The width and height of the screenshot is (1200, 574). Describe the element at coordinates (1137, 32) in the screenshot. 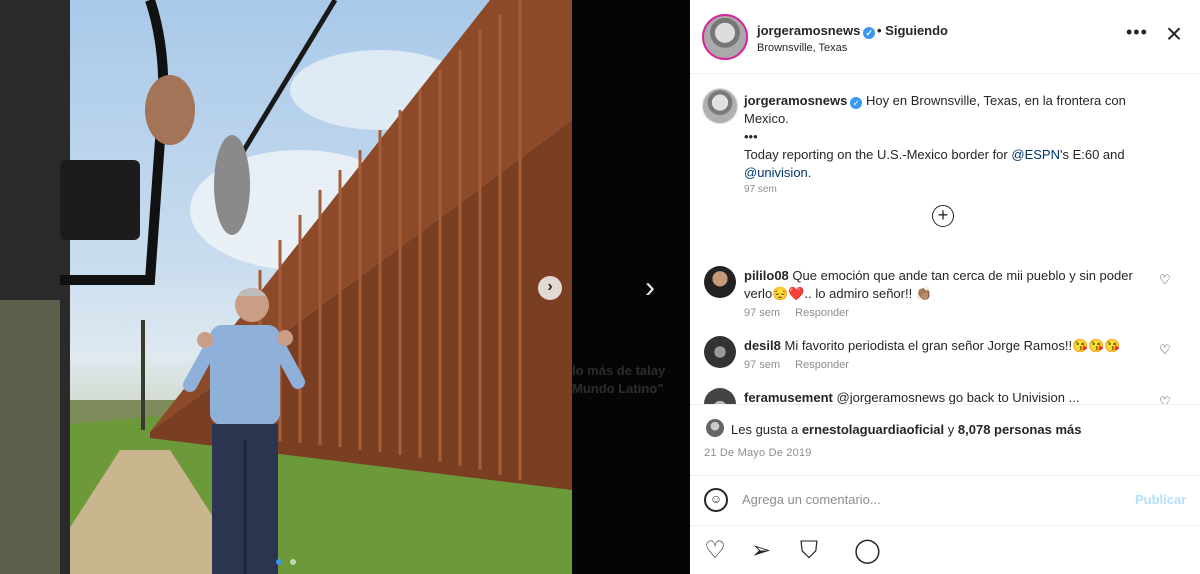

I see `more-options-icon: •••` at that location.